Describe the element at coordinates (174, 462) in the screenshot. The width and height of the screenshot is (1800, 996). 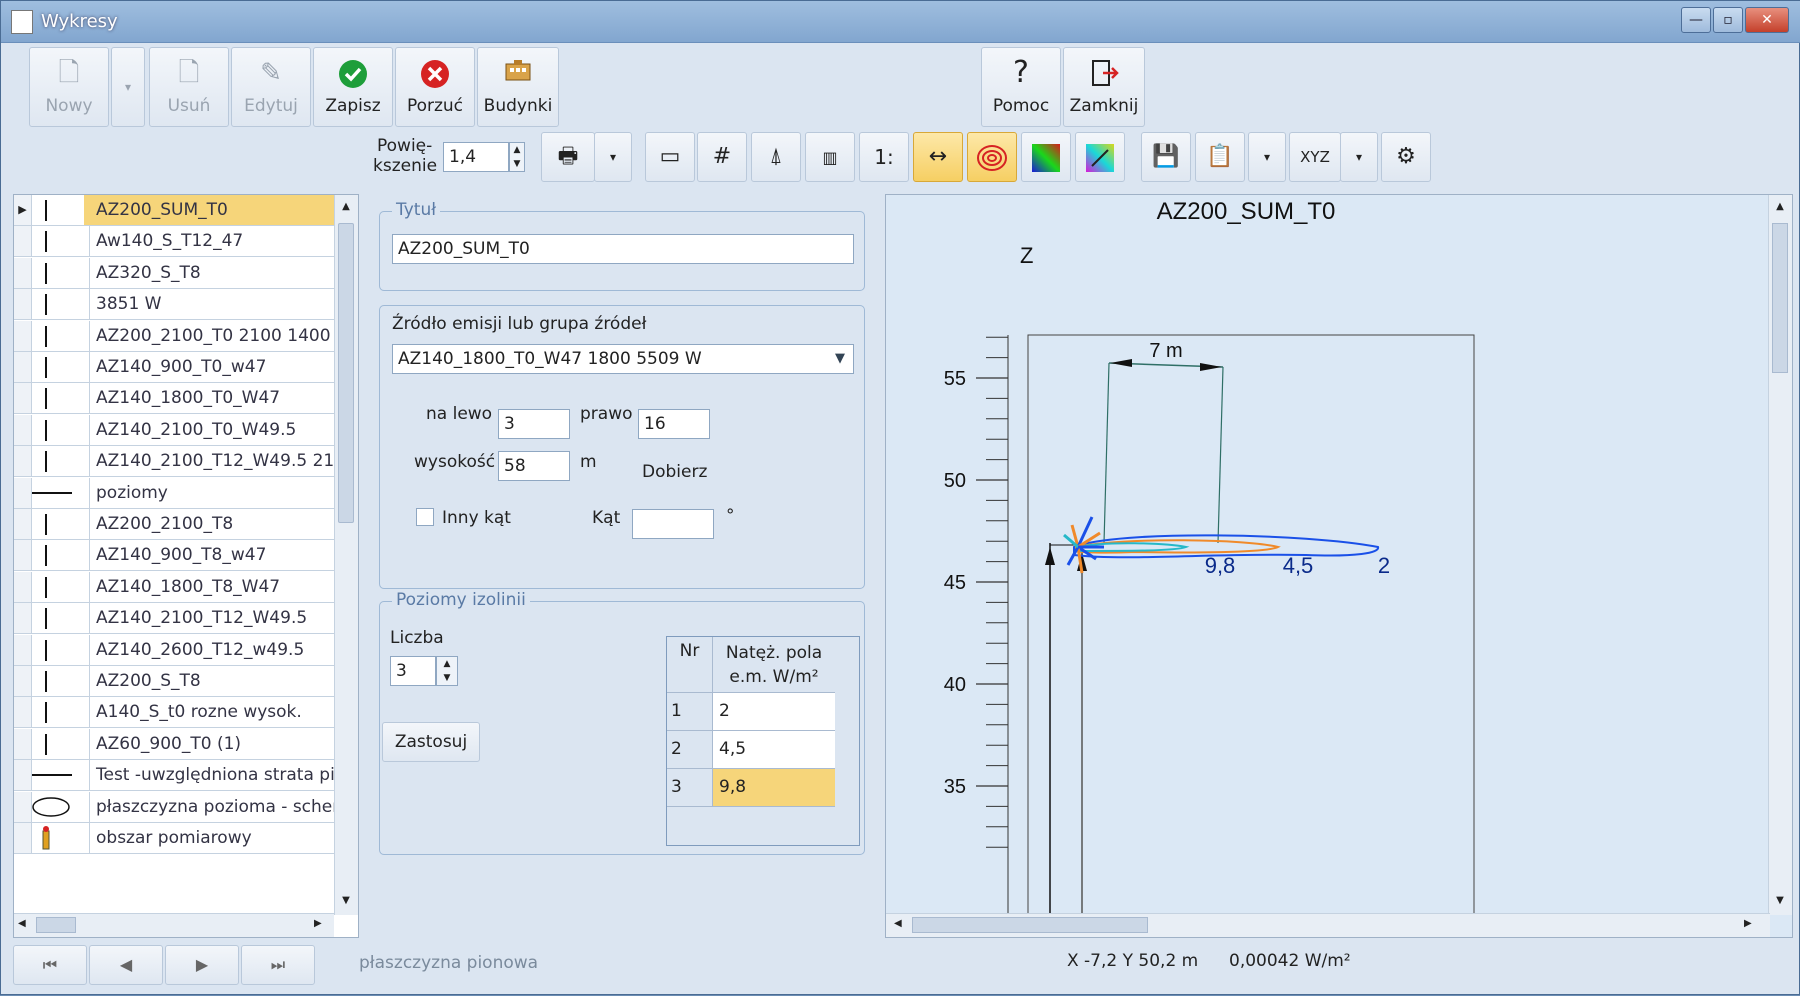
I see `list-item: AZ140_2100_T12_W49.5 210` at that location.